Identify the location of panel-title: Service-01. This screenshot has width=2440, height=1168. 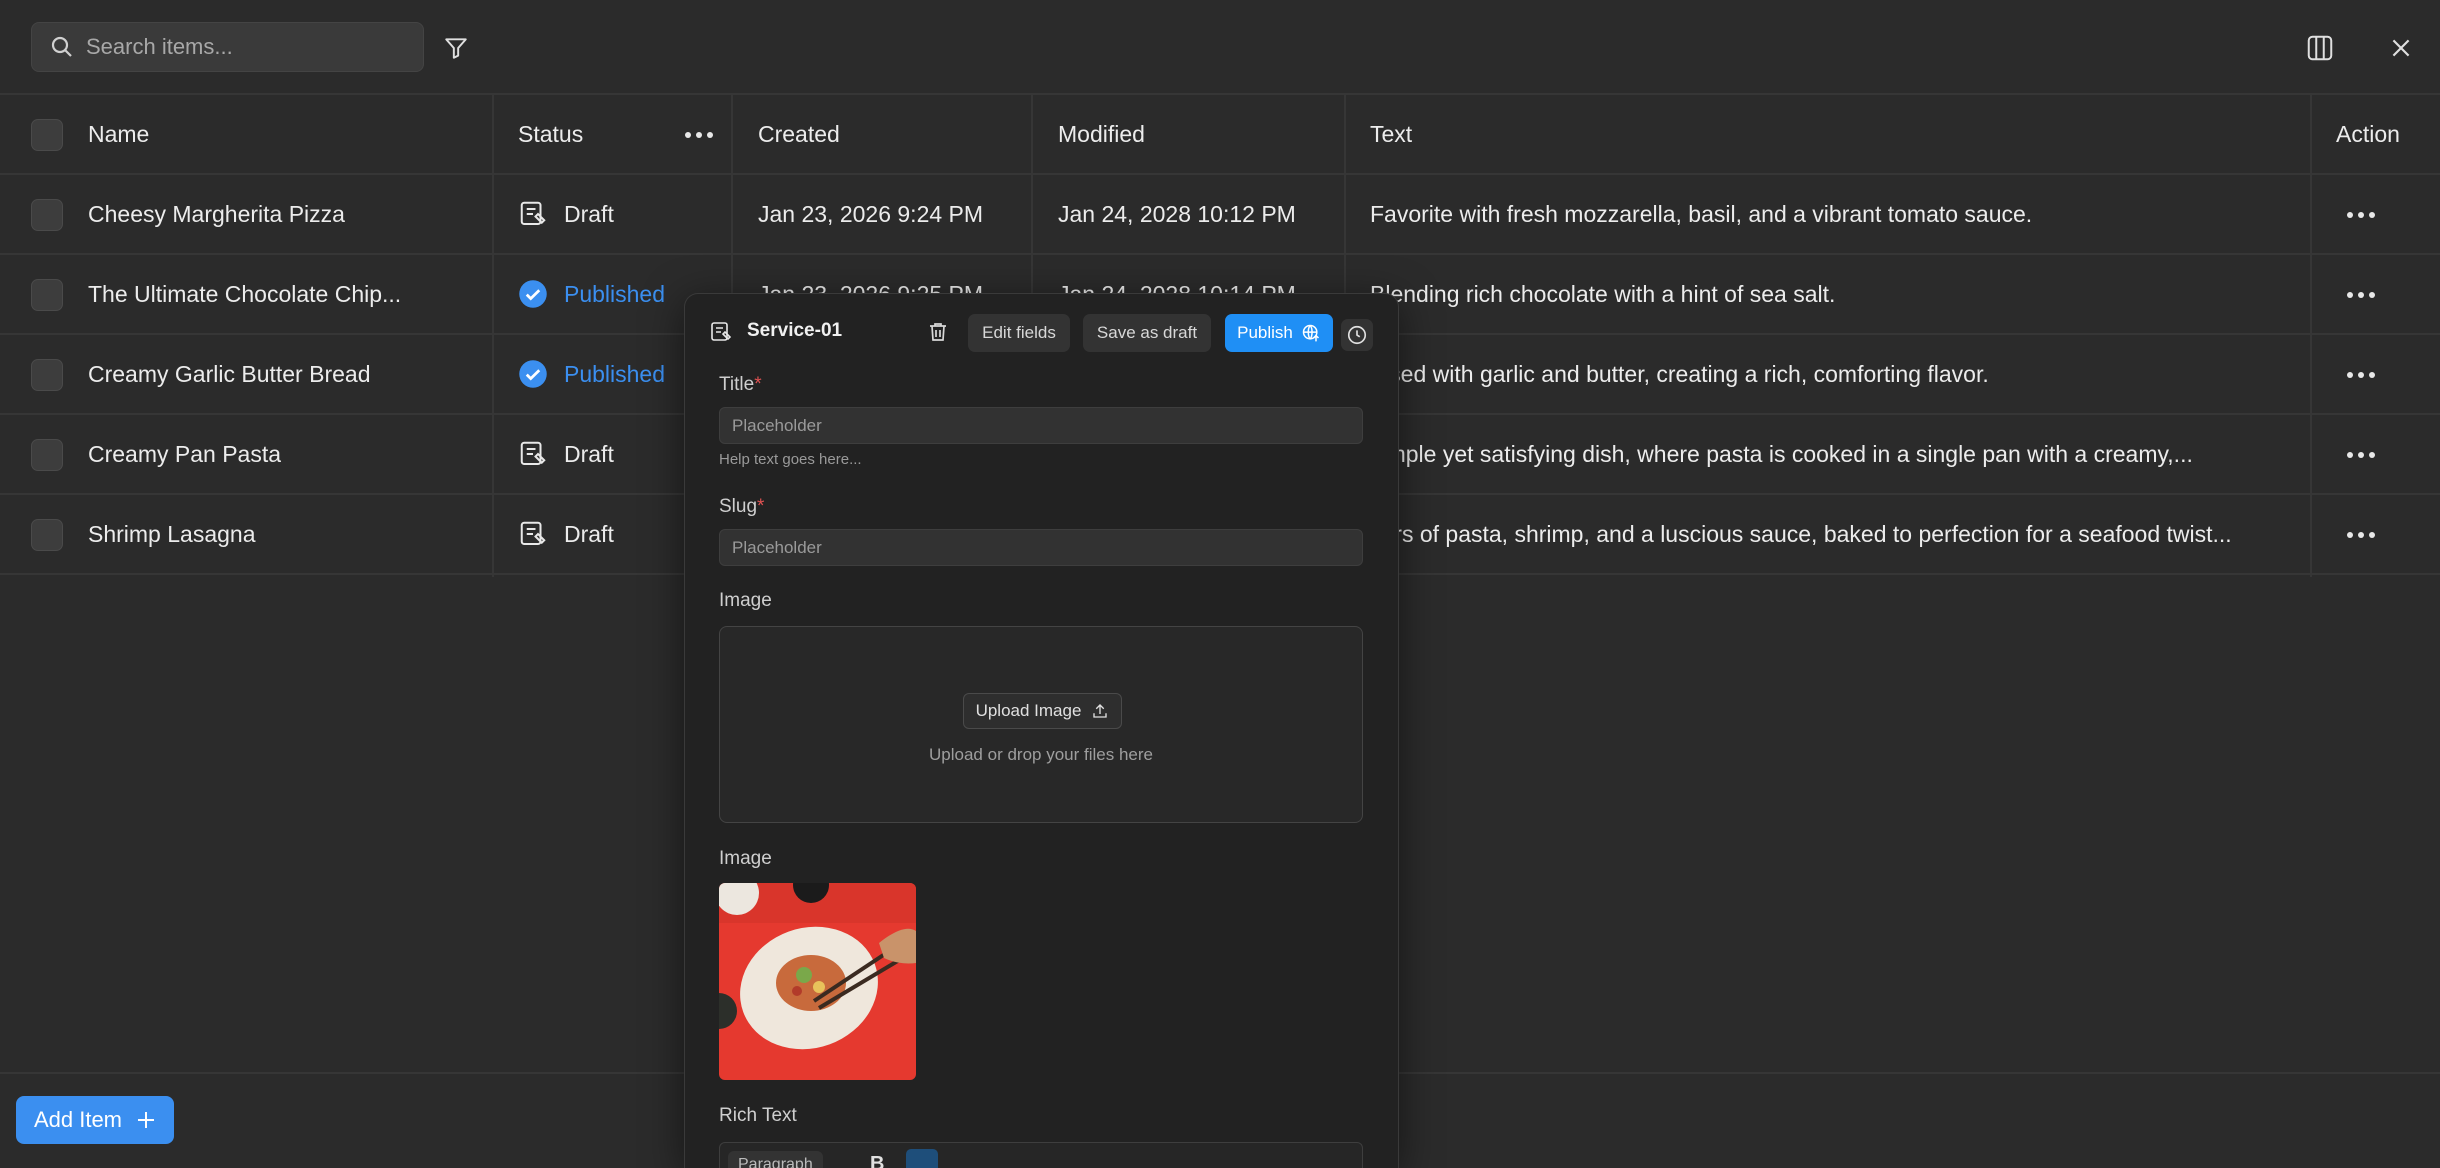
(795, 330).